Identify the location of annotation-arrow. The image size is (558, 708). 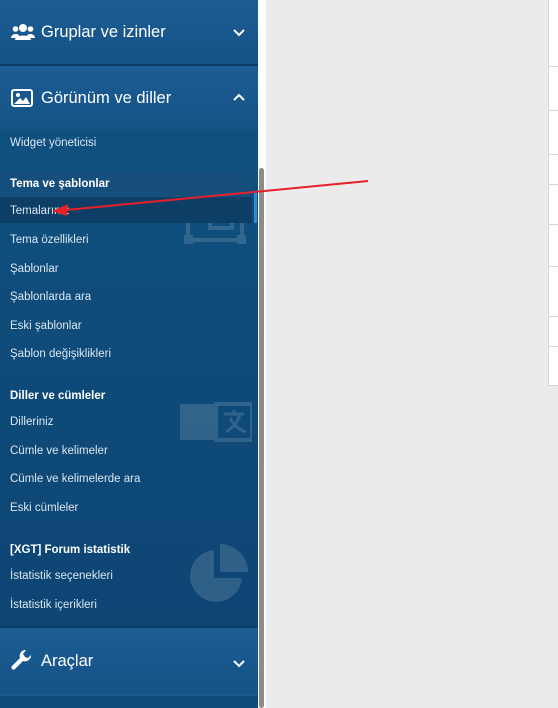
(210, 198).